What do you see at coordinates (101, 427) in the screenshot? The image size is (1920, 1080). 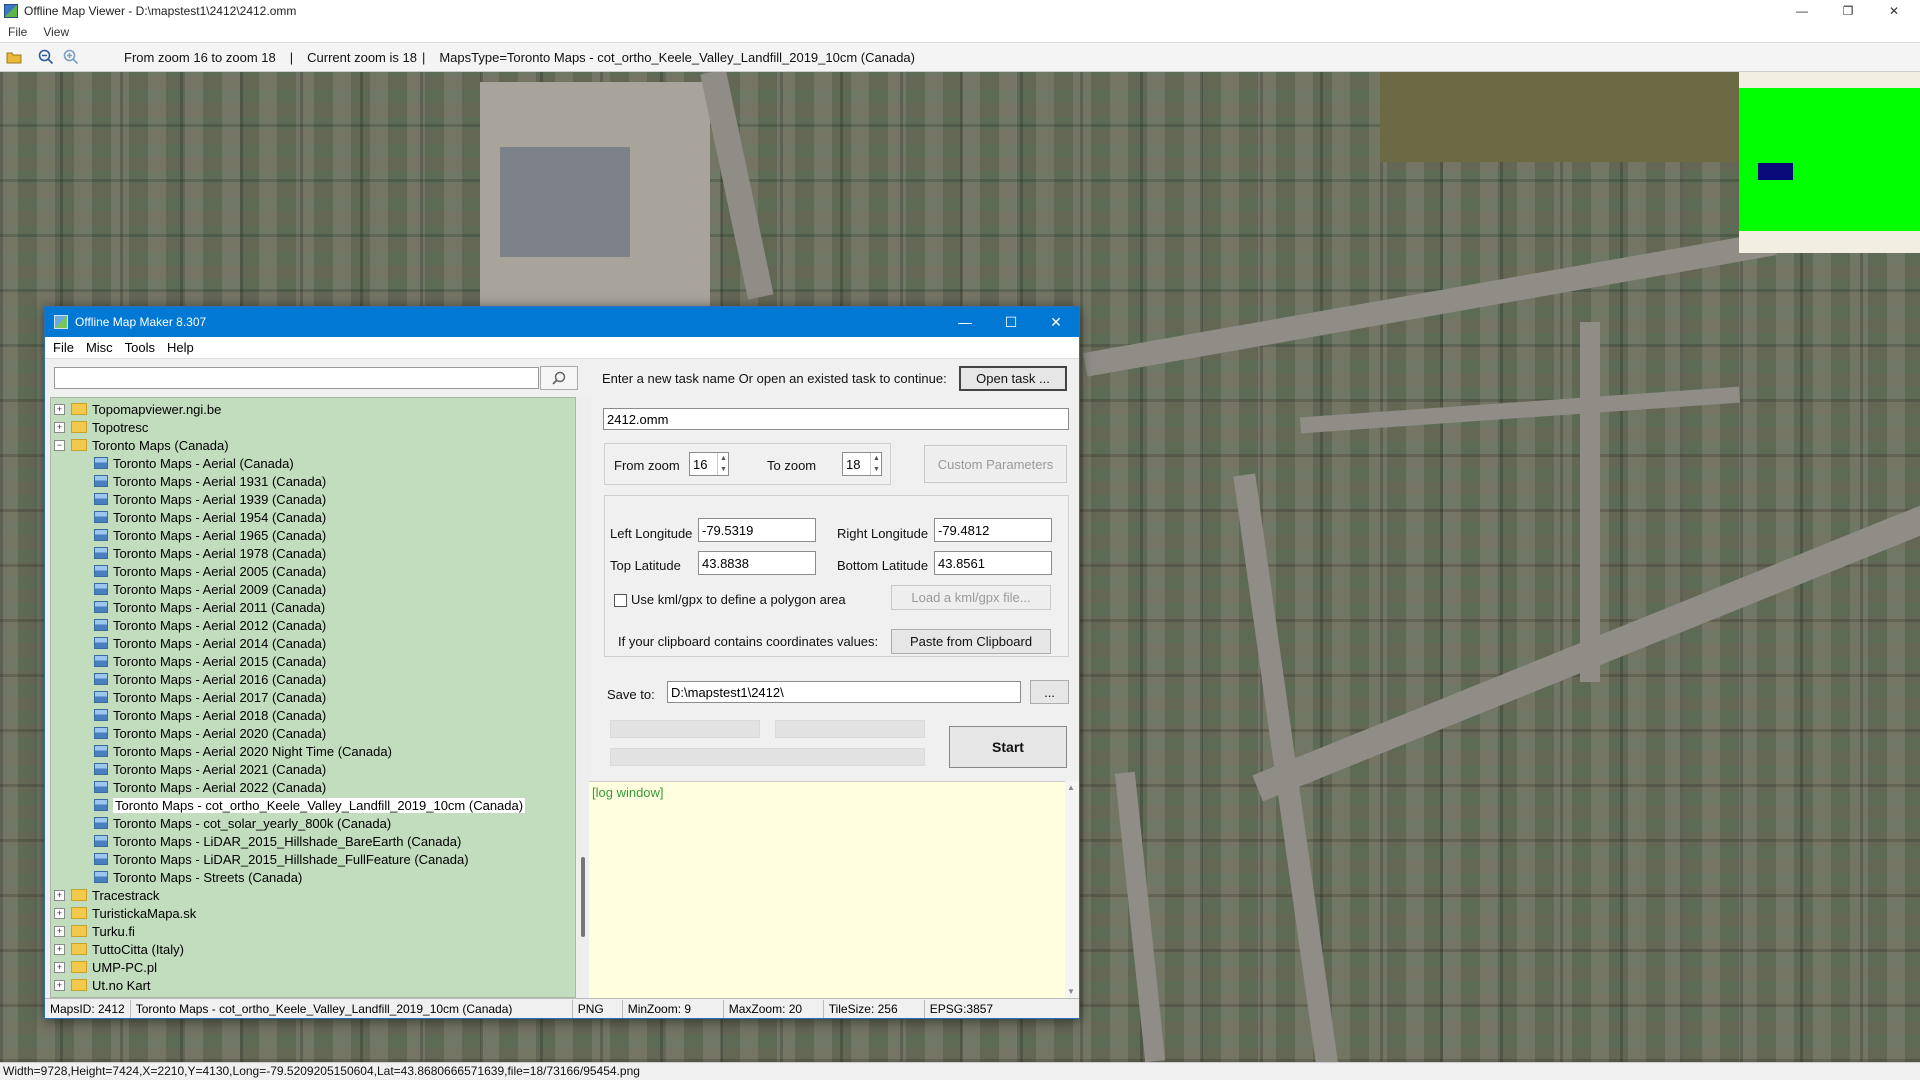 I see `tree-folder: + Topotresc` at bounding box center [101, 427].